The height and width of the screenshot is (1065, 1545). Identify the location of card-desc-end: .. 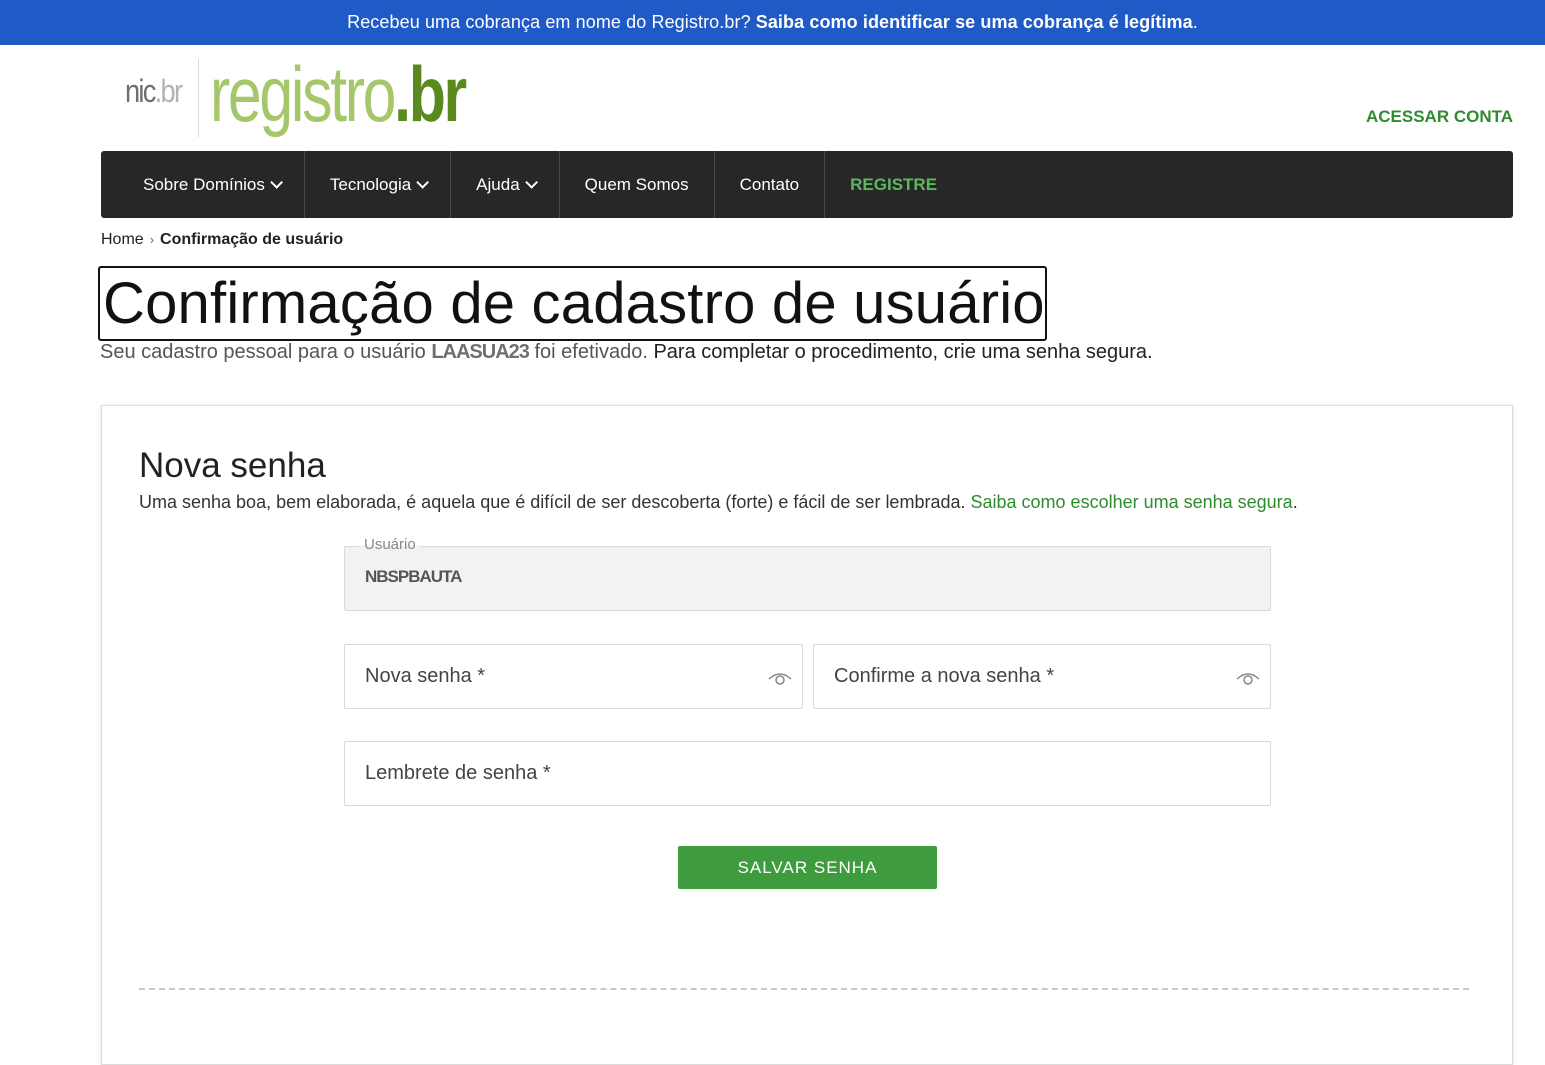
(1295, 502).